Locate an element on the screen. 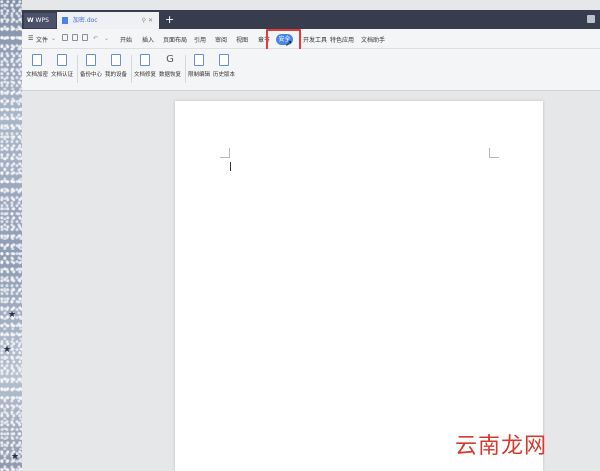 This screenshot has height=471, width=600. ribbon-label: 文档修复 is located at coordinates (145, 75).